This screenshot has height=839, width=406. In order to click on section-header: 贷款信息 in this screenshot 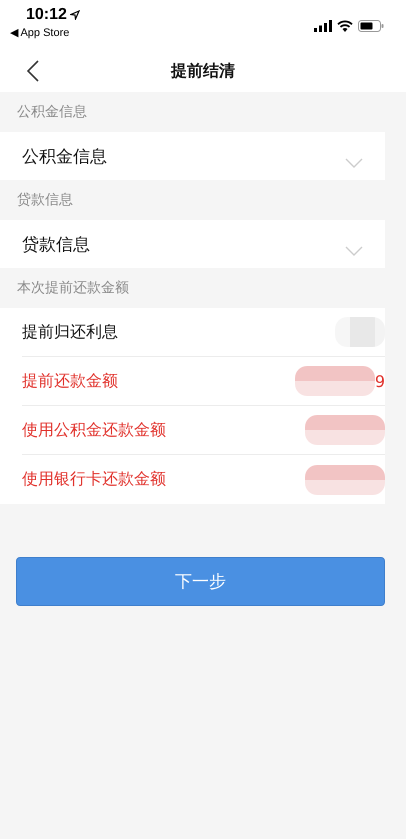, I will do `click(45, 200)`.